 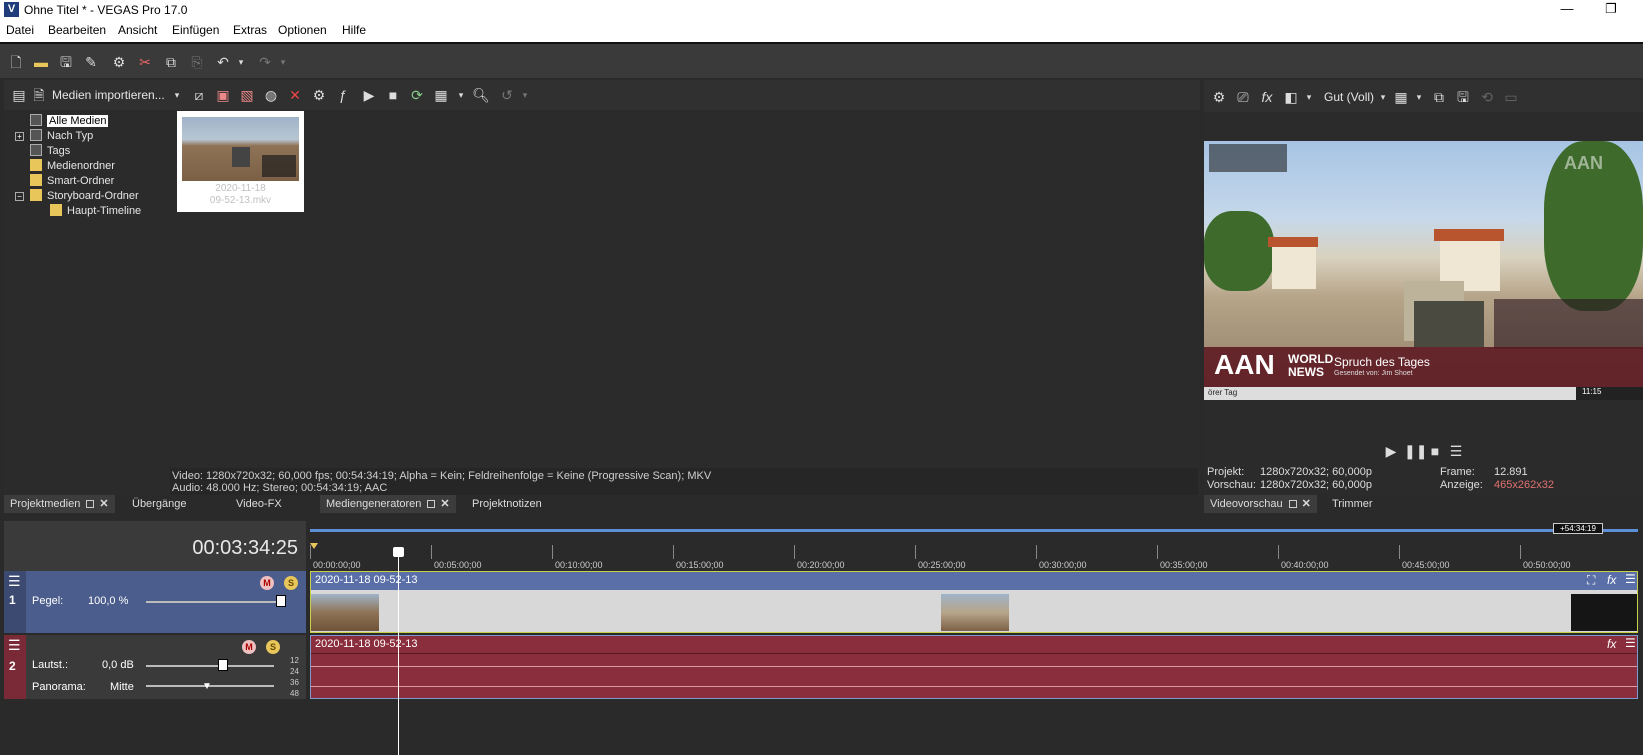 What do you see at coordinates (197, 62) in the screenshot?
I see `paste-icon: ⎘` at bounding box center [197, 62].